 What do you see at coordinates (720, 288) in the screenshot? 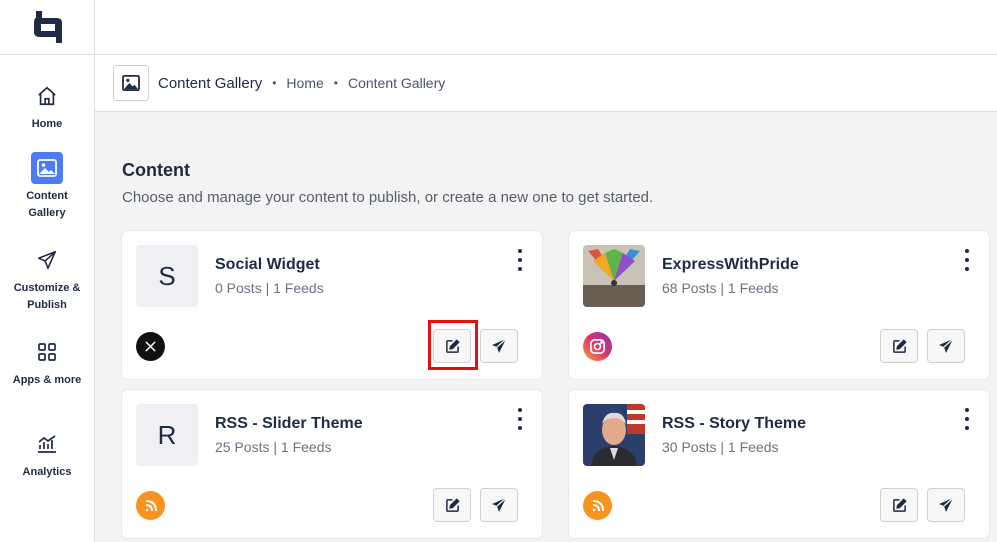
I see `card-meta: 68 Posts | 1 Feeds` at bounding box center [720, 288].